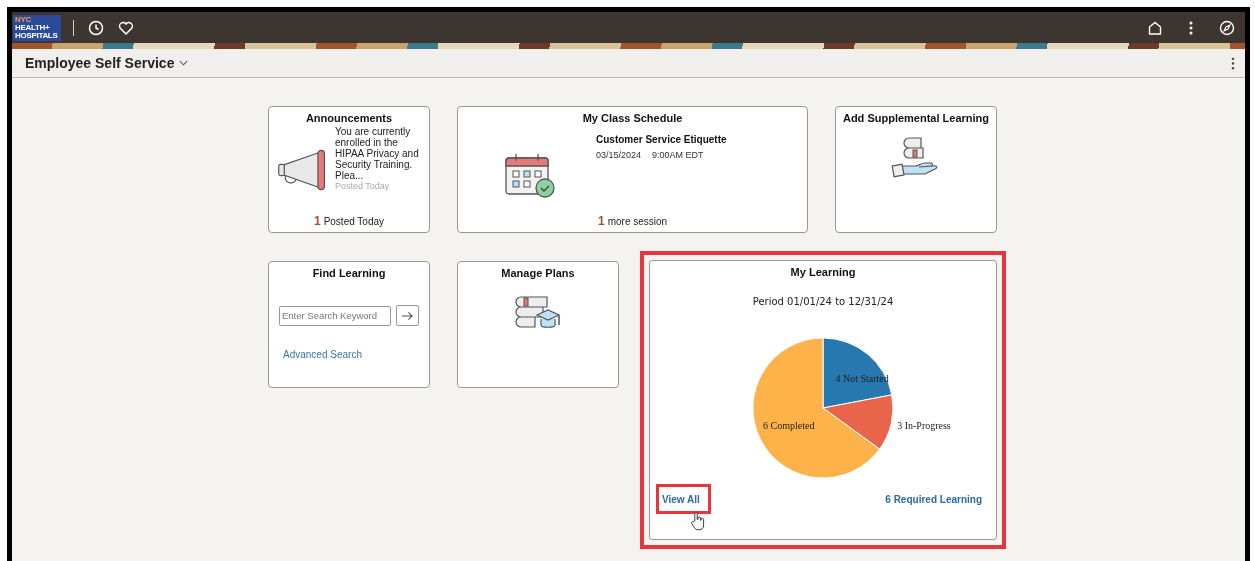 The height and width of the screenshot is (561, 1255). Describe the element at coordinates (661, 139) in the screenshot. I see `course-name: Customer Service Etiquette` at that location.